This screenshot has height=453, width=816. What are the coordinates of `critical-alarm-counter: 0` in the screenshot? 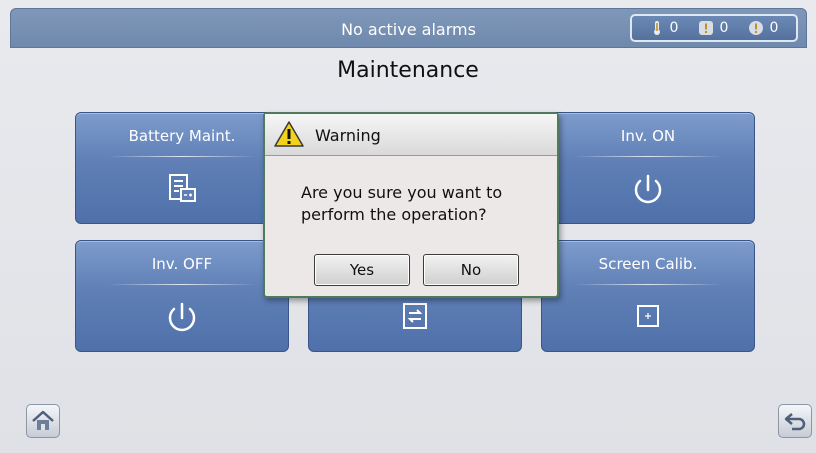 It's located at (664, 28).